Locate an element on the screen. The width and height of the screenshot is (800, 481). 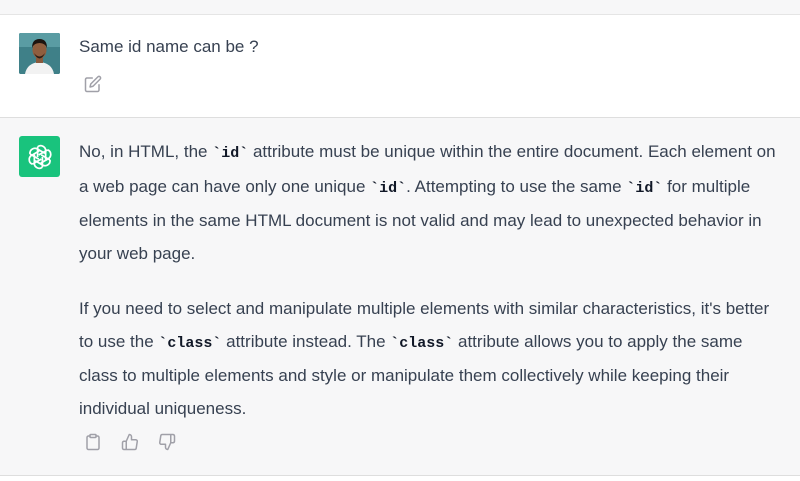
pencil-square-icon is located at coordinates (93, 84).